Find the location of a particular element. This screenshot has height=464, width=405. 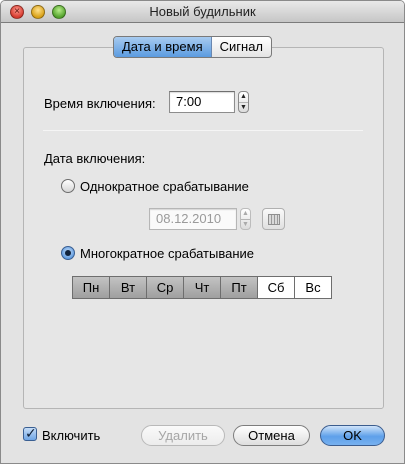

weekday-sat: Сб is located at coordinates (276, 287).